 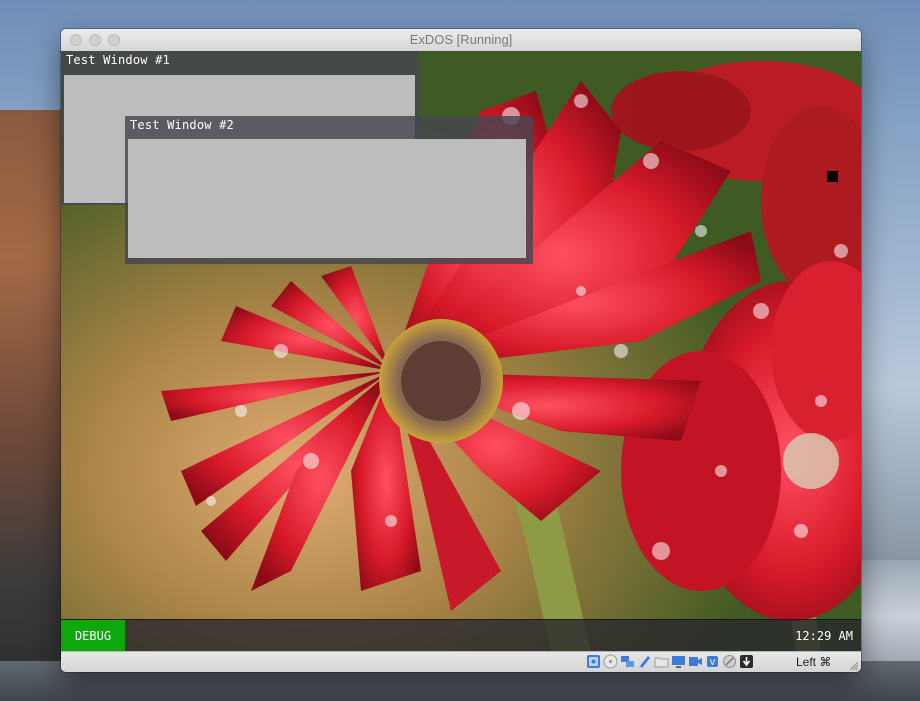 I want to click on guest-window-test-2: Test Window #2, so click(x=329, y=190).